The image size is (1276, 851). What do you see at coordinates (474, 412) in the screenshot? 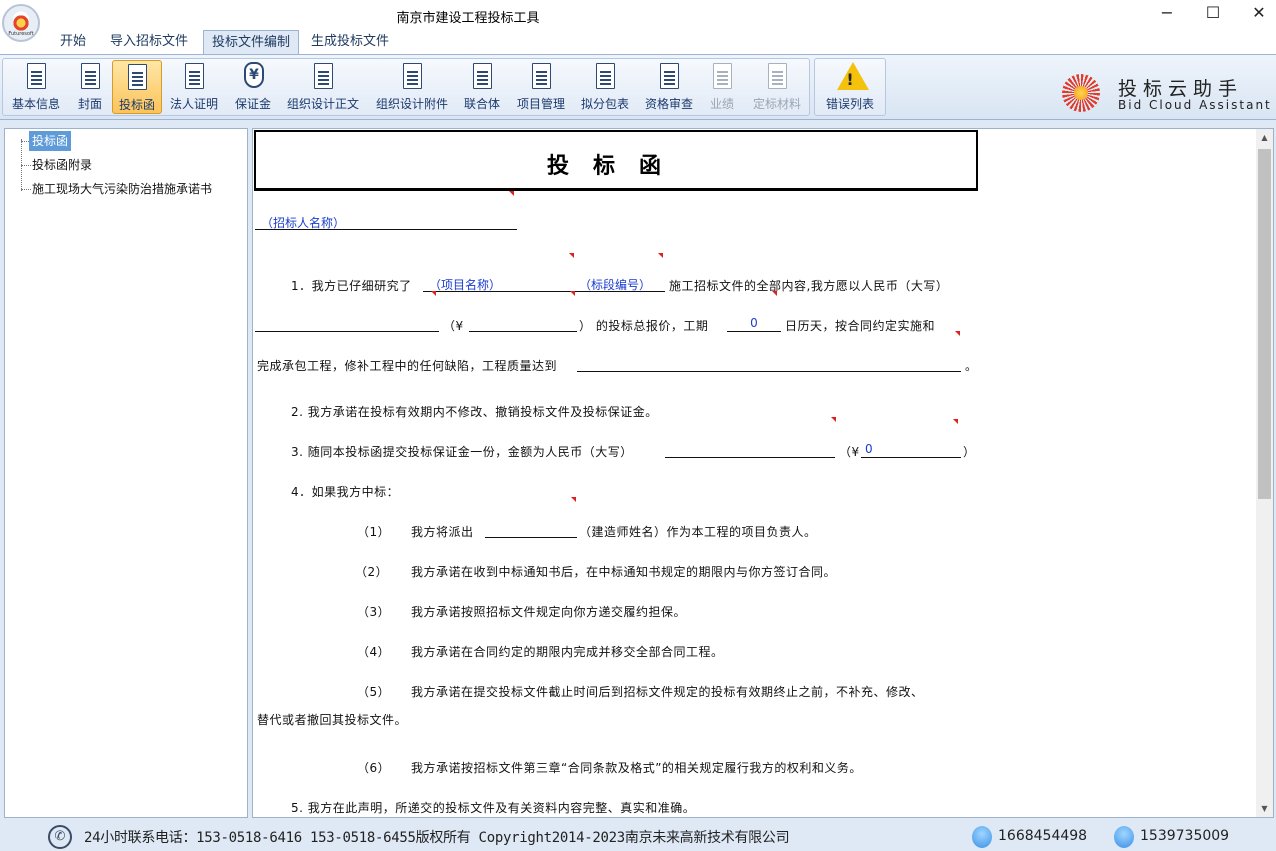
I see `para-2: 2. 我方承诺在投标有效期内不修改、撤销投标文件及投标保证金。` at bounding box center [474, 412].